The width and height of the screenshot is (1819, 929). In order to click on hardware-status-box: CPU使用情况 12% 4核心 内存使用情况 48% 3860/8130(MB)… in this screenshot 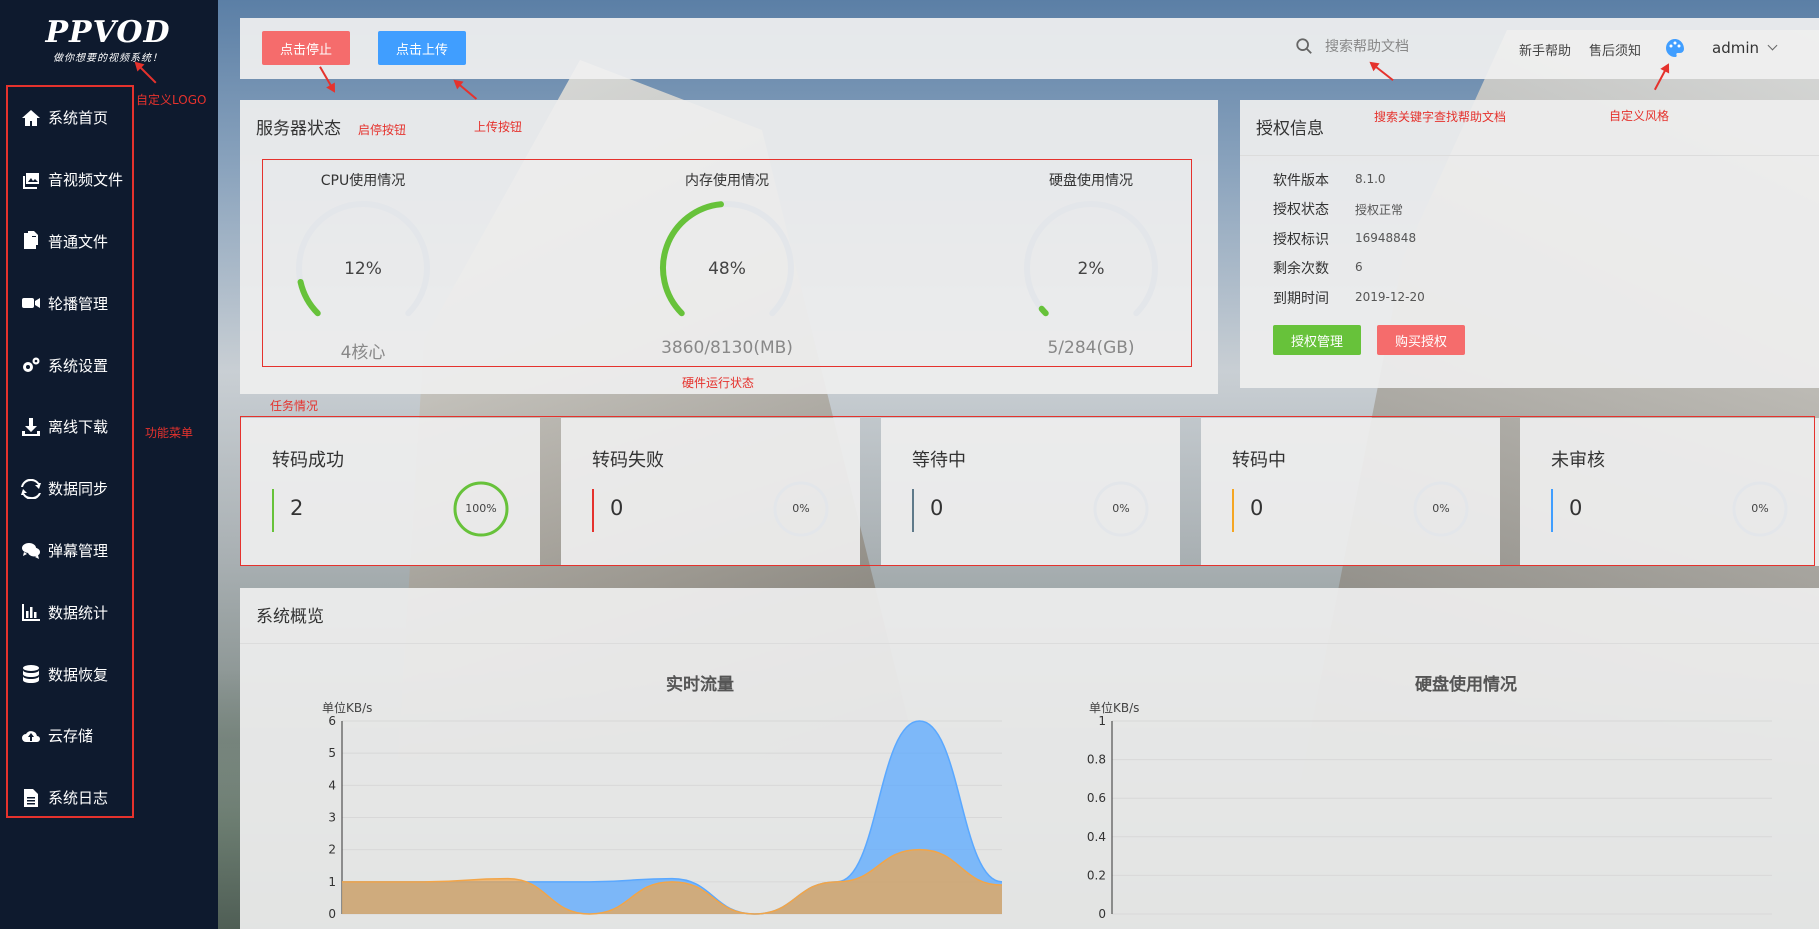, I will do `click(727, 263)`.